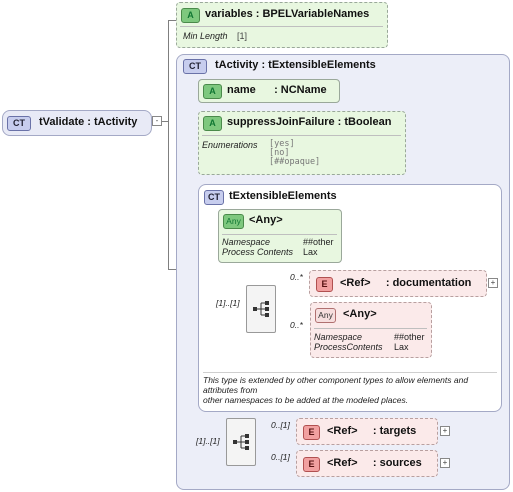 Image resolution: width=513 pixels, height=492 pixels. What do you see at coordinates (295, 162) in the screenshot?
I see `enum-value: [##opaque]` at bounding box center [295, 162].